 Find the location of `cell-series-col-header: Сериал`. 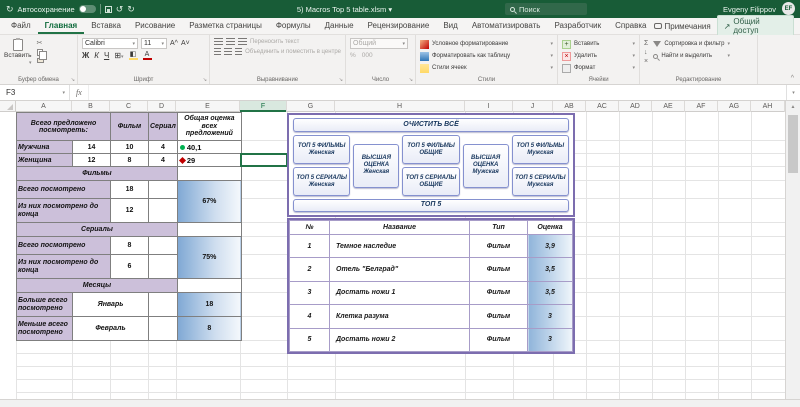

cell-series-col-header: Сериал is located at coordinates (163, 126).